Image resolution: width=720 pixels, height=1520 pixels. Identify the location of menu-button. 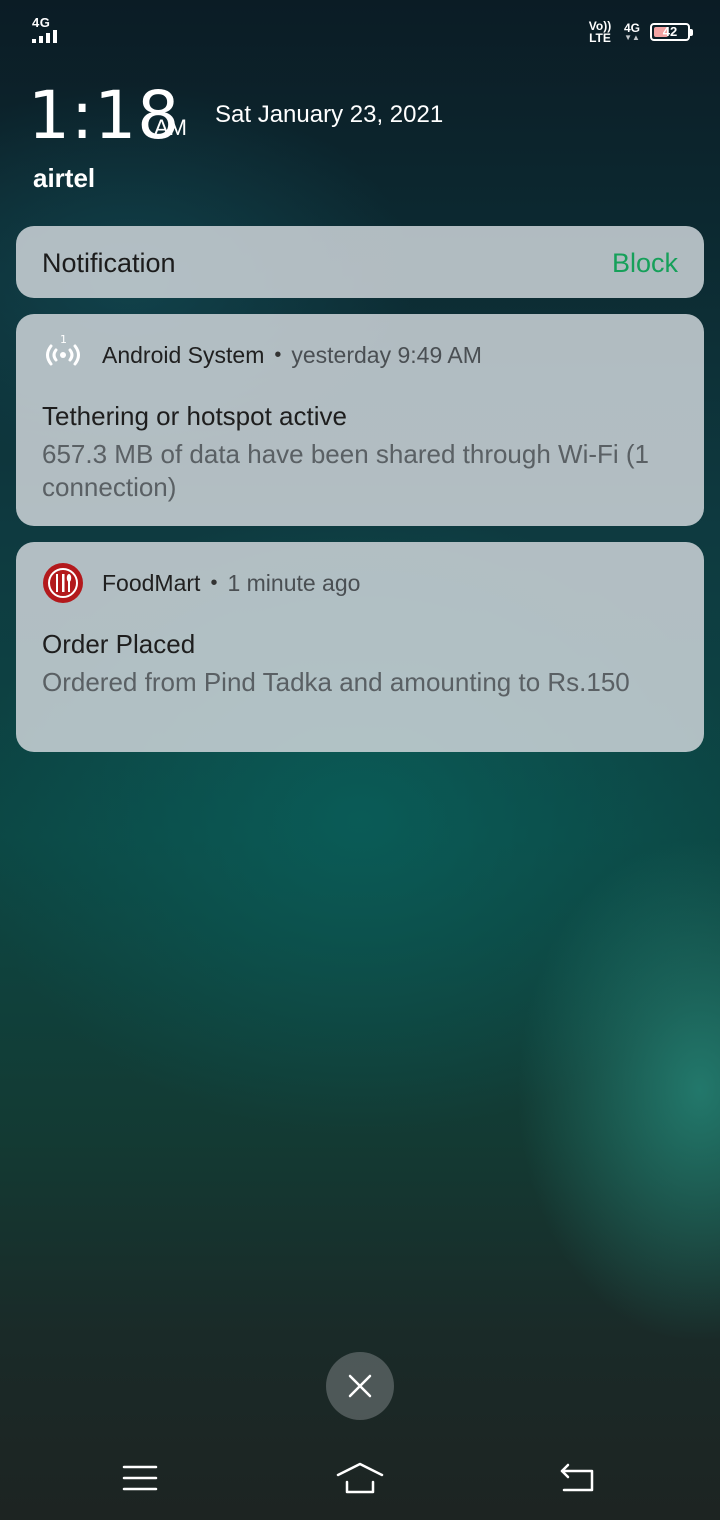
(140, 1478).